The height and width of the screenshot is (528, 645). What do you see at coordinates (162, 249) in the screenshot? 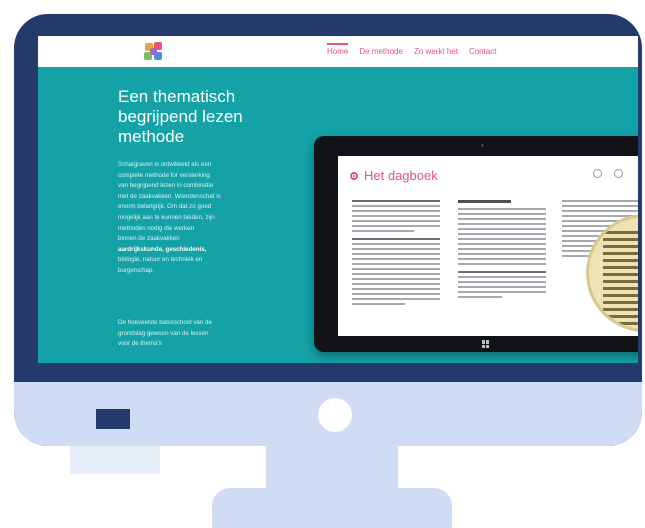
I see `hero-body-highlight: aardrijkskunde, geschiedenis,` at bounding box center [162, 249].